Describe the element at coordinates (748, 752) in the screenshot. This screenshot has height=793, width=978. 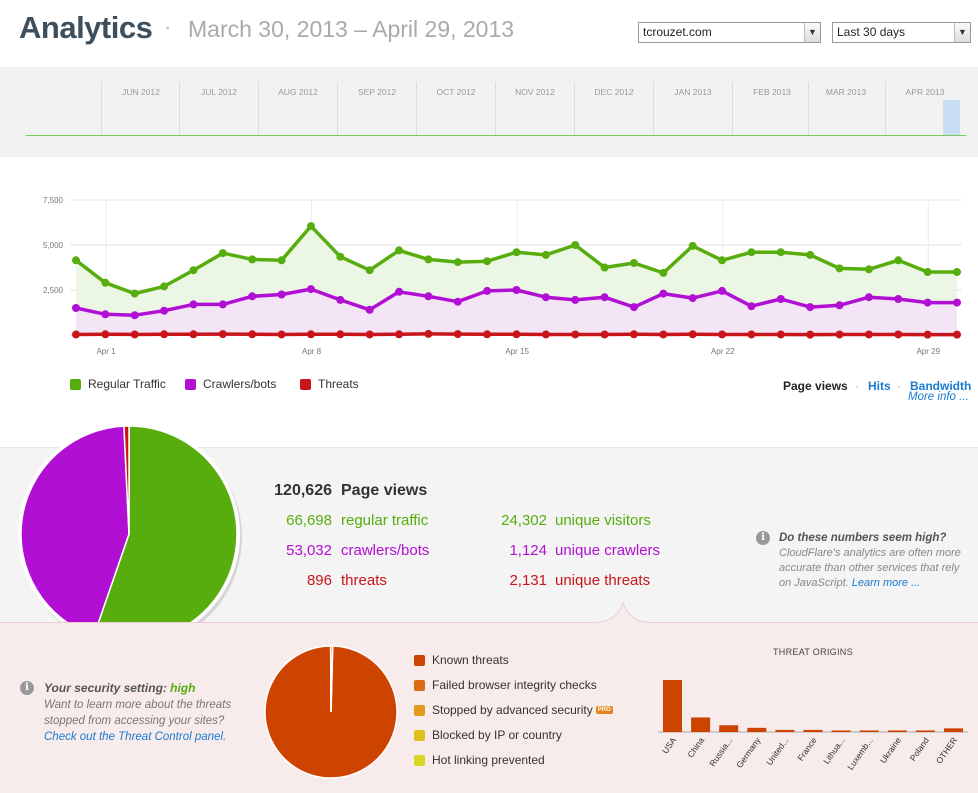
I see `origin-label: Germany` at that location.